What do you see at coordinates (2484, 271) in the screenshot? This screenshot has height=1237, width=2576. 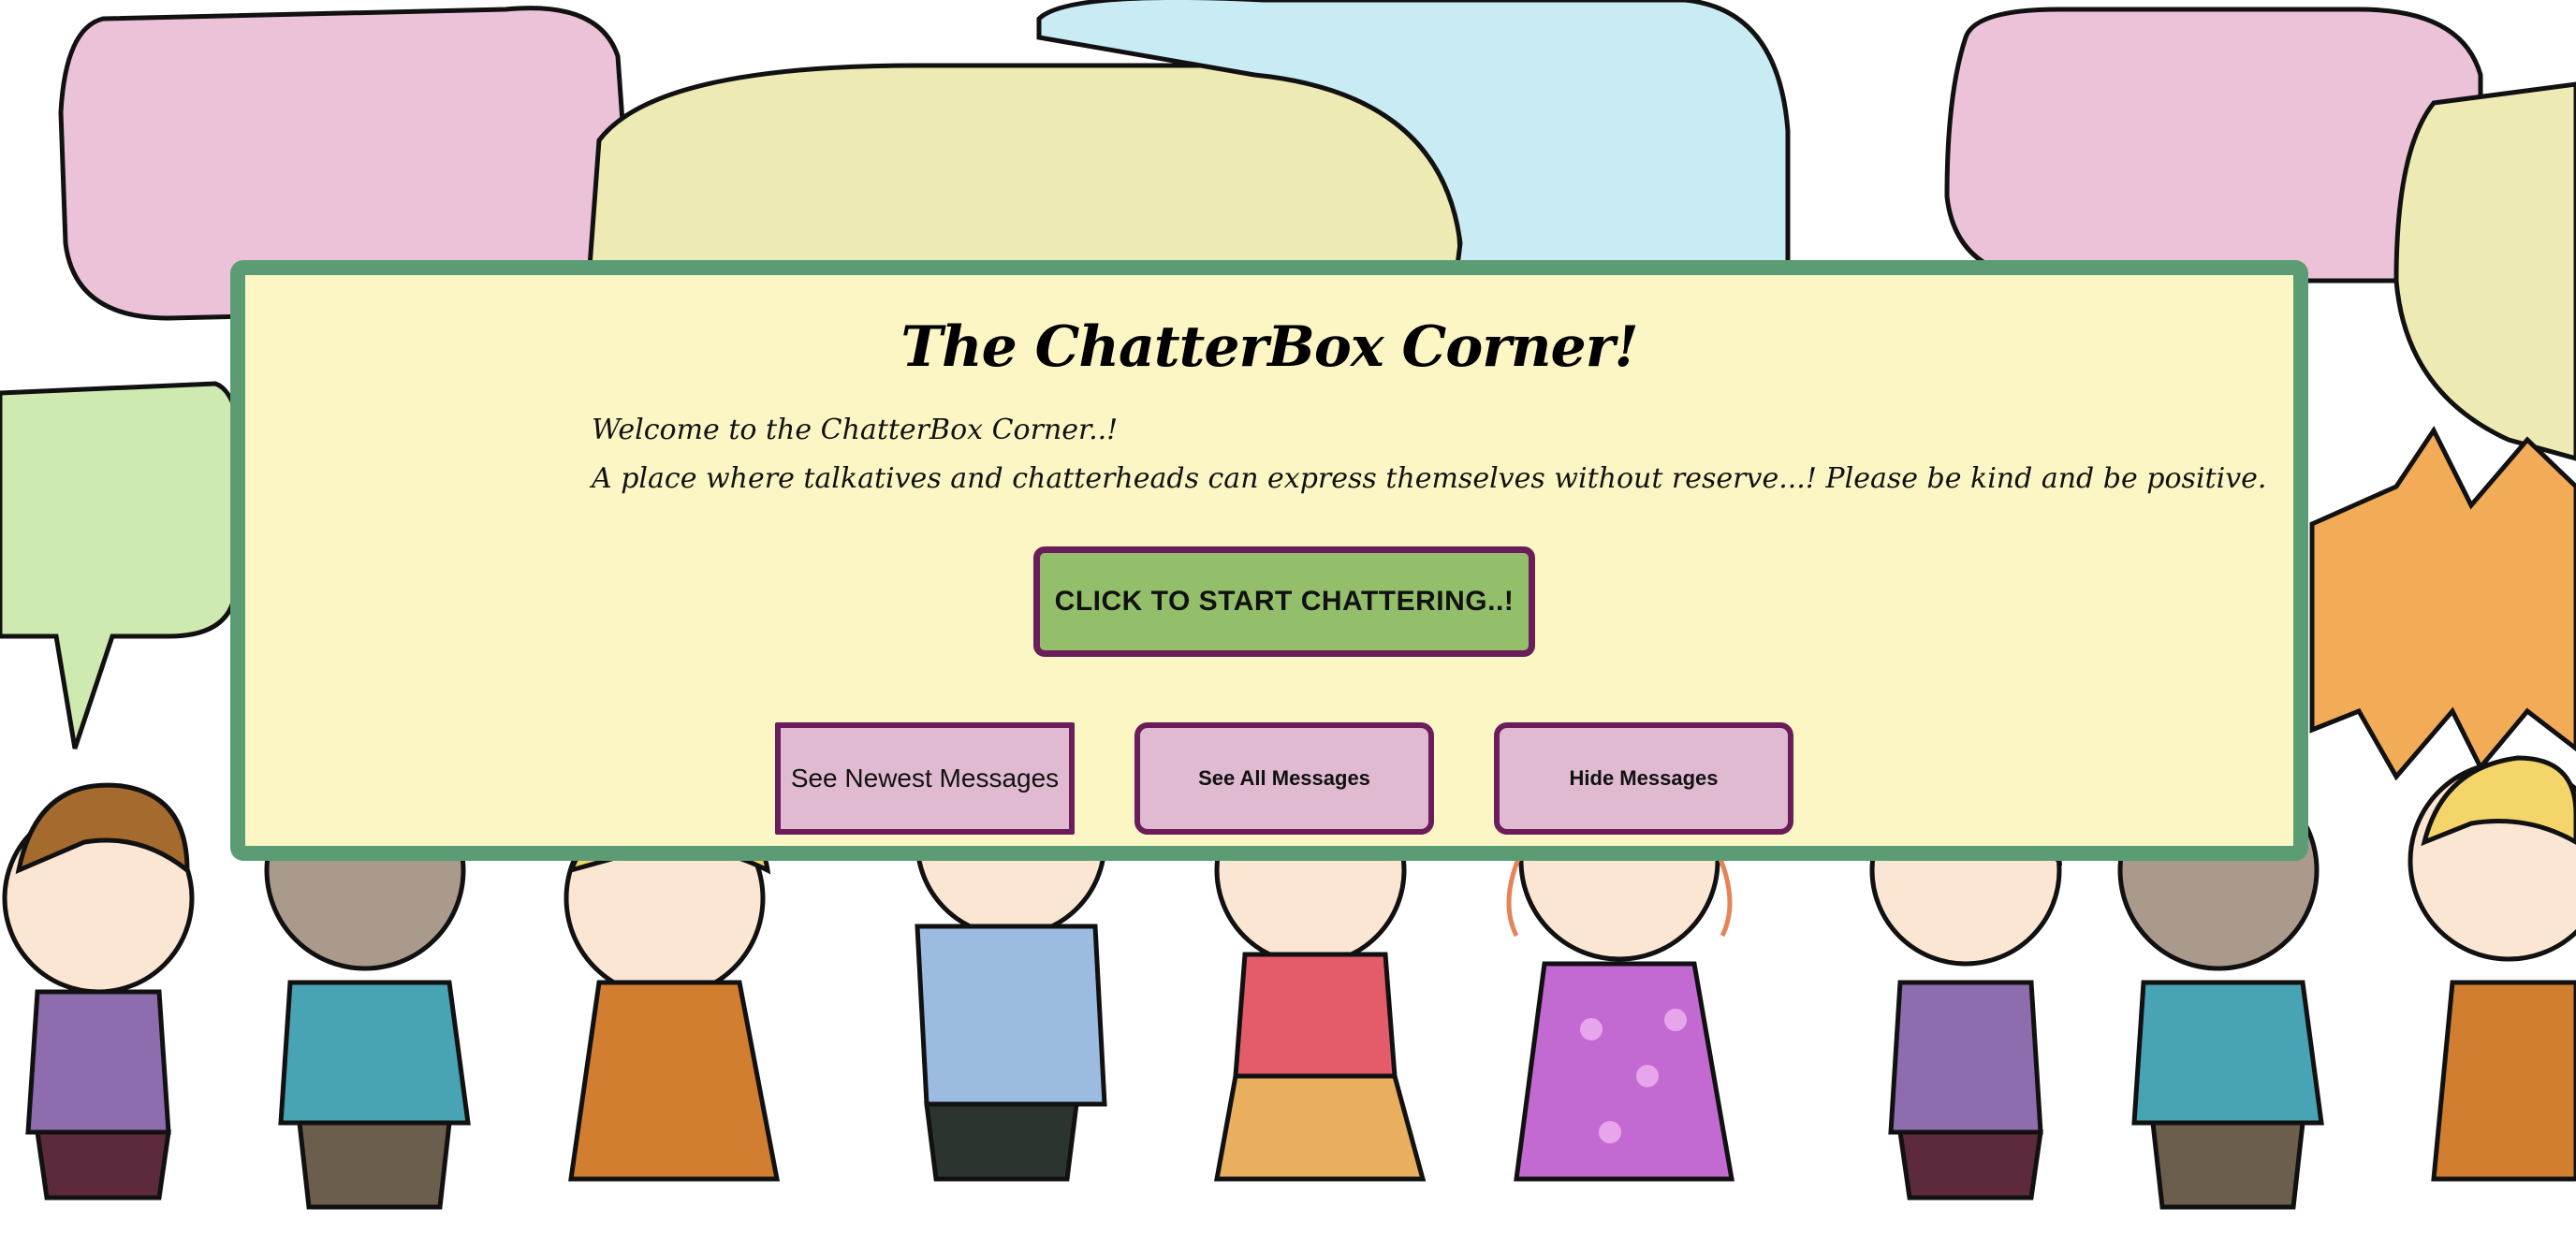 I see `yellow-bubble-right` at bounding box center [2484, 271].